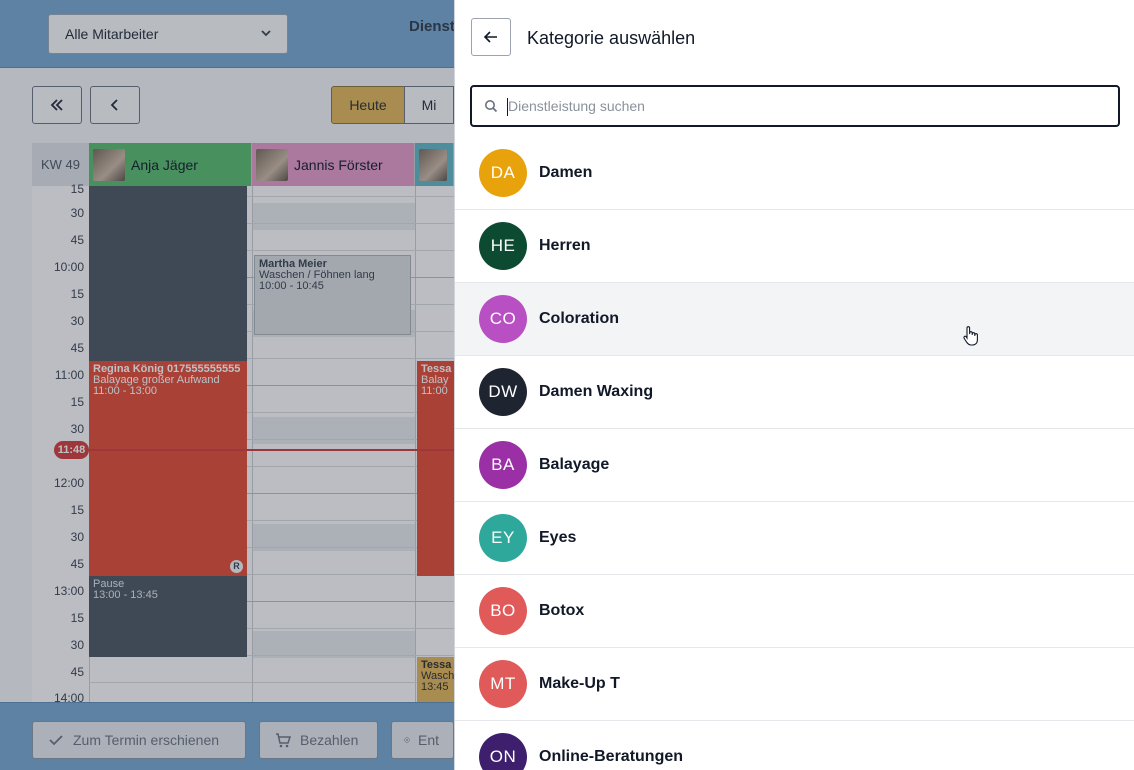 The width and height of the screenshot is (1134, 770). What do you see at coordinates (579, 683) in the screenshot?
I see `category-label: Make-Up T` at bounding box center [579, 683].